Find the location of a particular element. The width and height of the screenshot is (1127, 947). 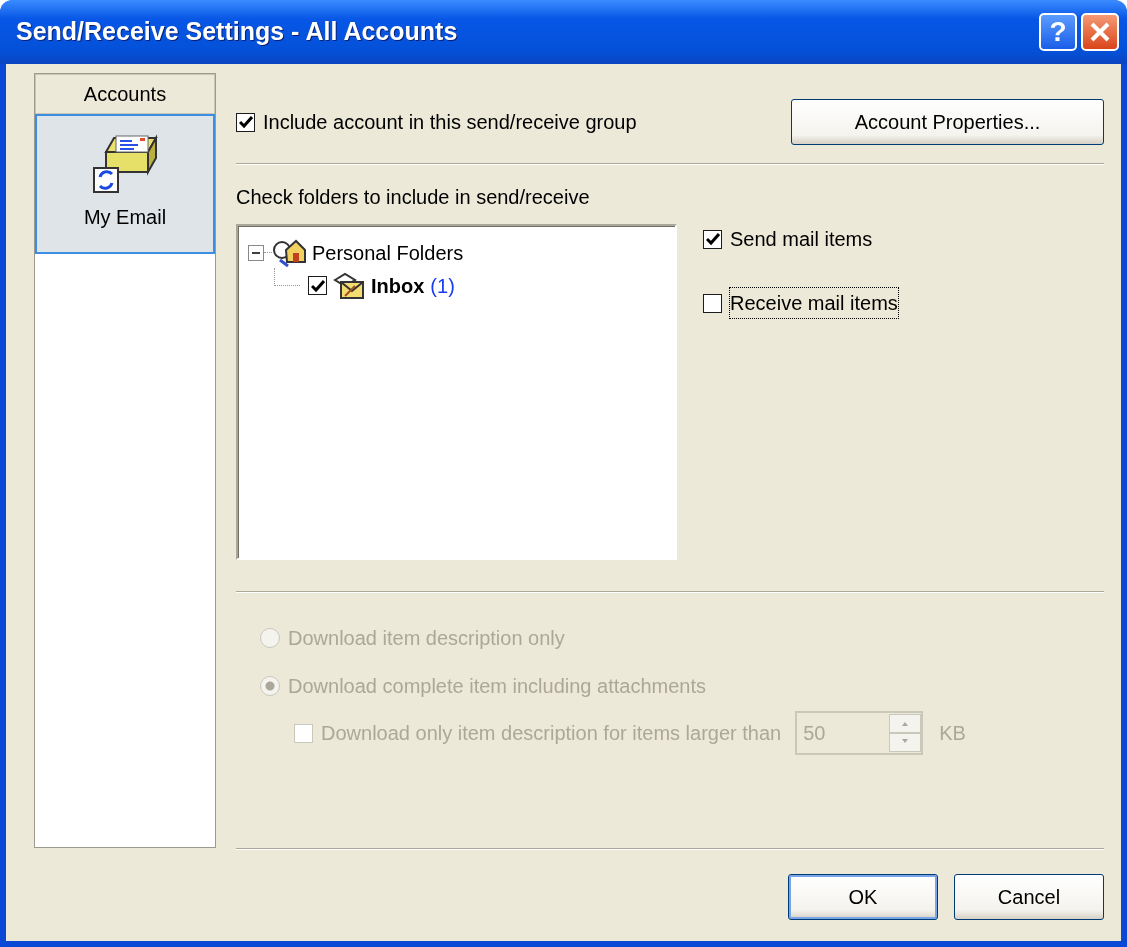

checkbox-label: Send mail items is located at coordinates (801, 239).